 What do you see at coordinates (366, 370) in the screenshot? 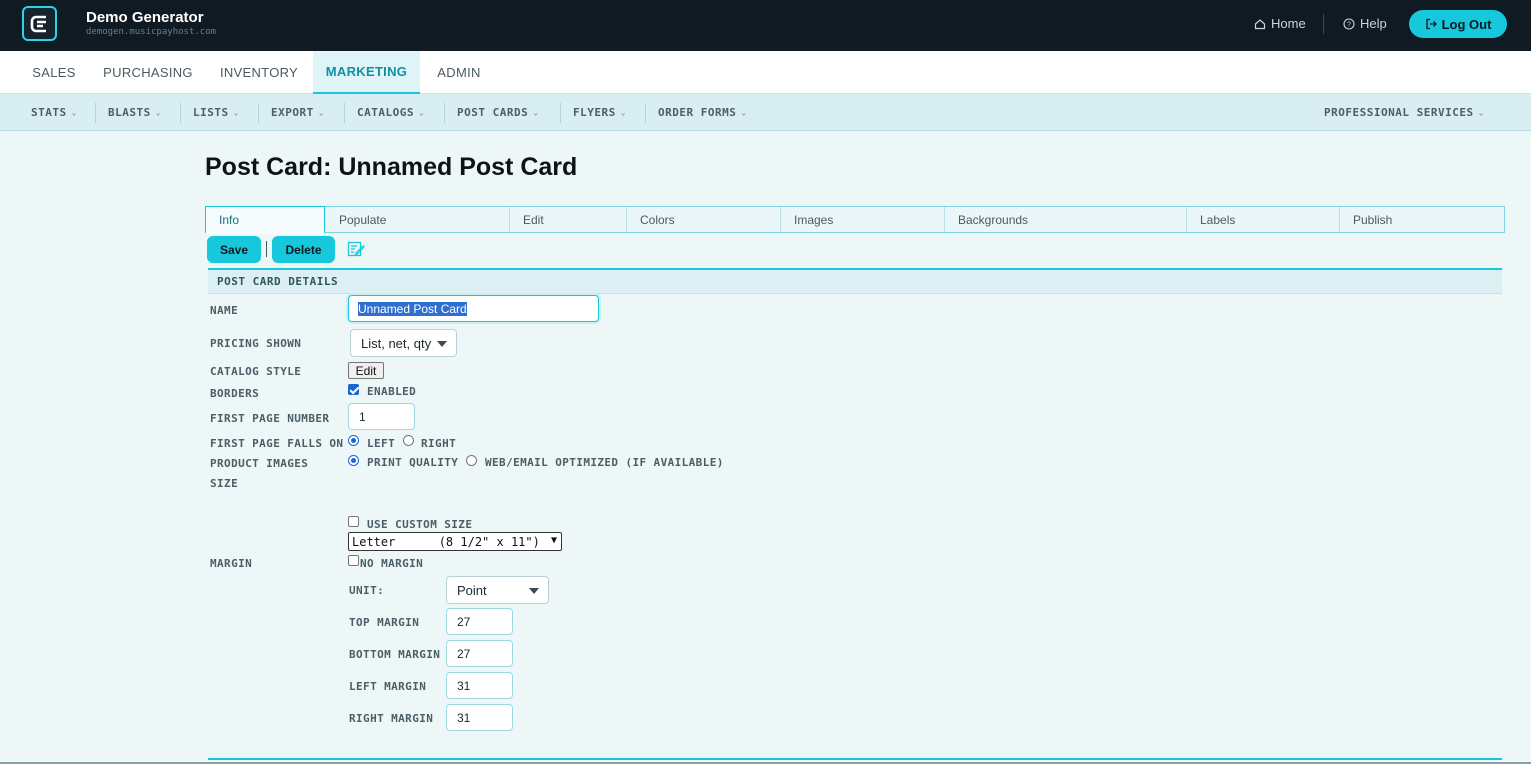
I see `catalog-style-edit-button: Edit` at bounding box center [366, 370].